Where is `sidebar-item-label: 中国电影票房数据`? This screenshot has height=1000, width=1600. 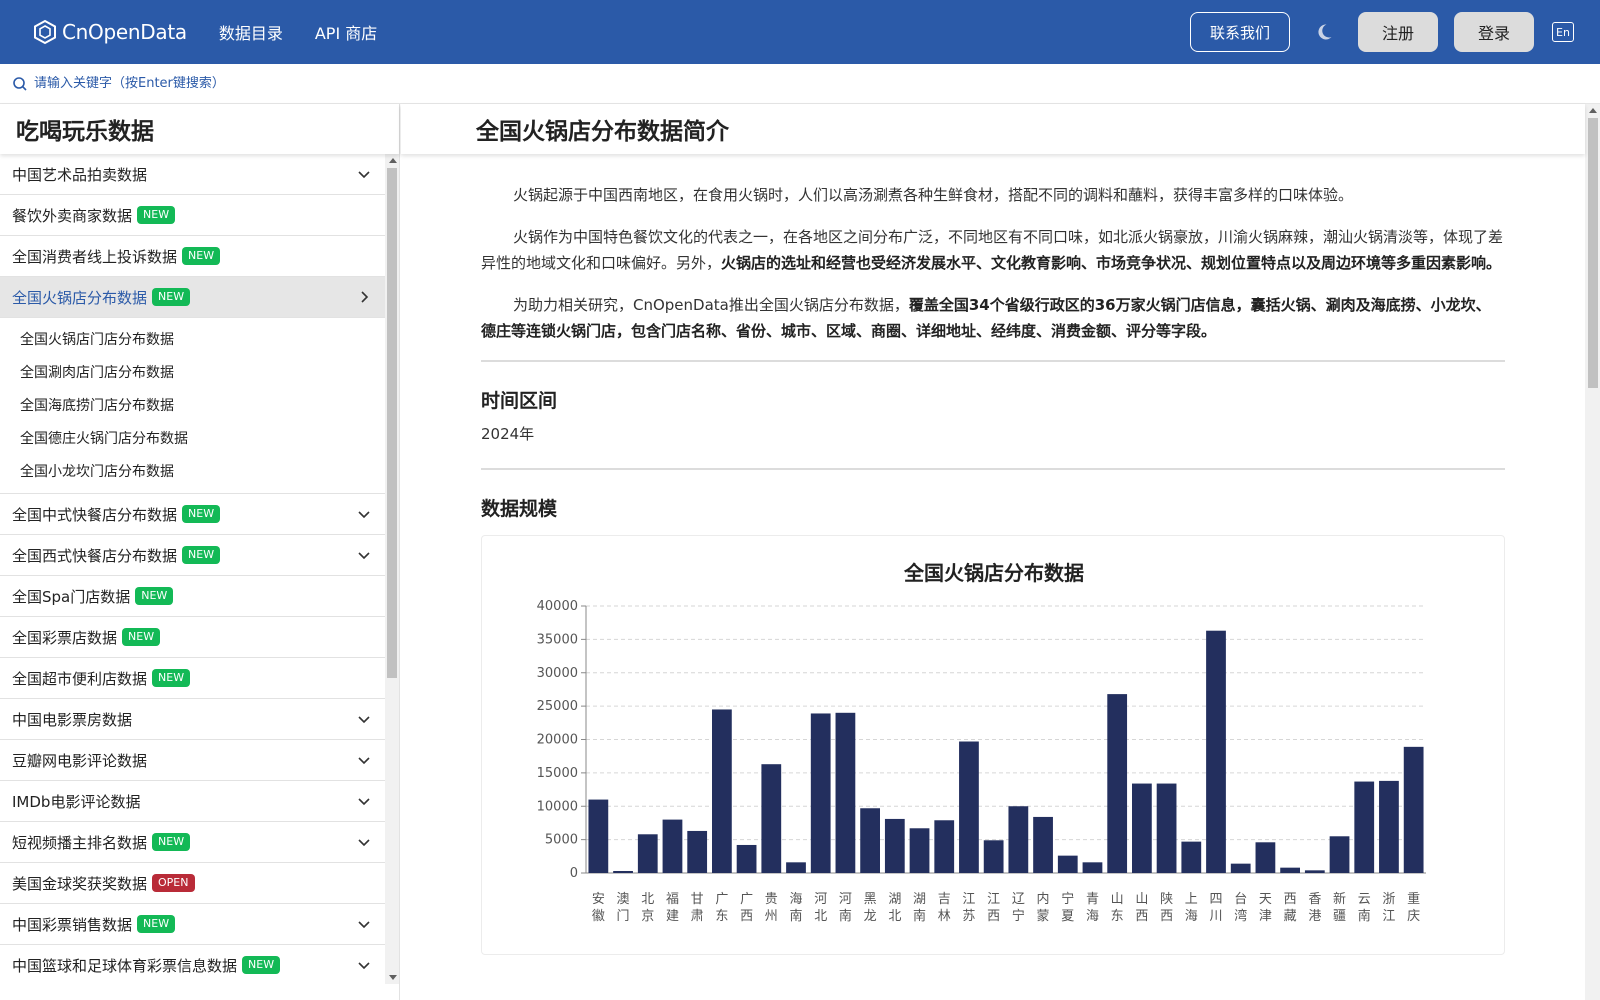 sidebar-item-label: 中国电影票房数据 is located at coordinates (72, 719).